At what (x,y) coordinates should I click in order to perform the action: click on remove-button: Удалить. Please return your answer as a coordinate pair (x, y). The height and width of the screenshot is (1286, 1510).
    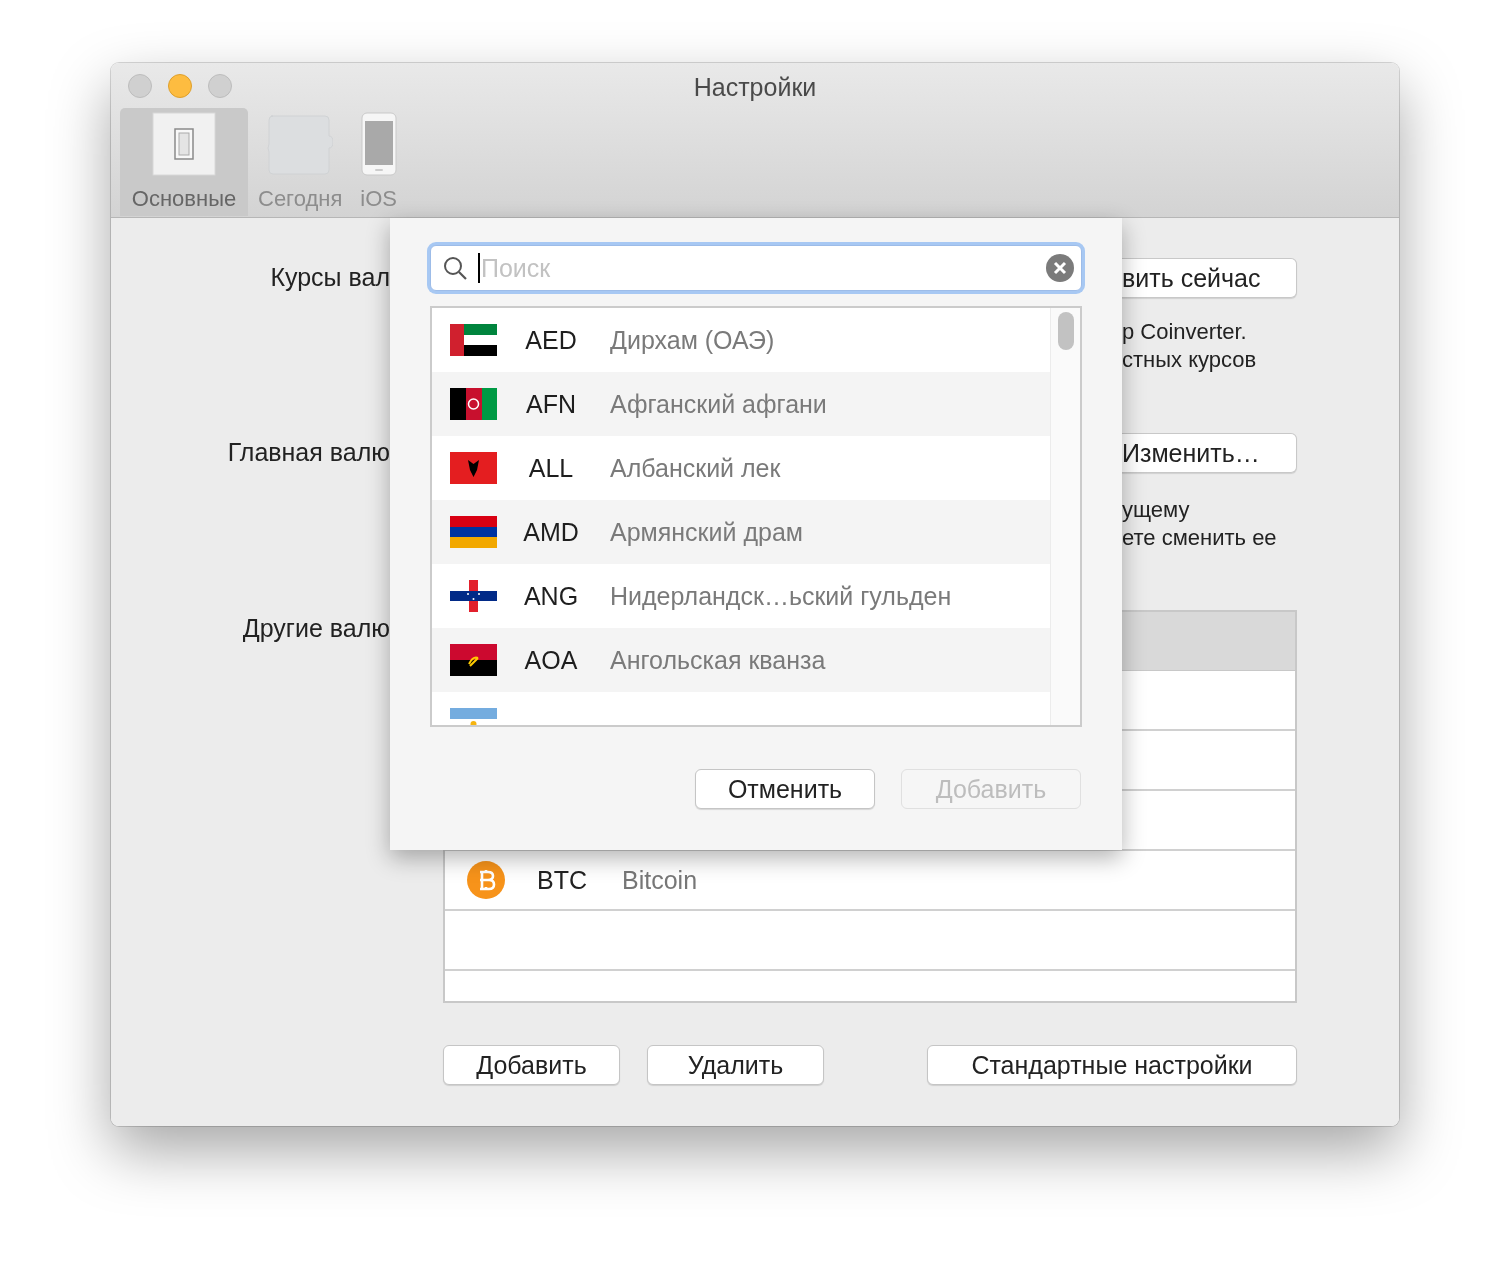
    Looking at the image, I should click on (735, 1065).